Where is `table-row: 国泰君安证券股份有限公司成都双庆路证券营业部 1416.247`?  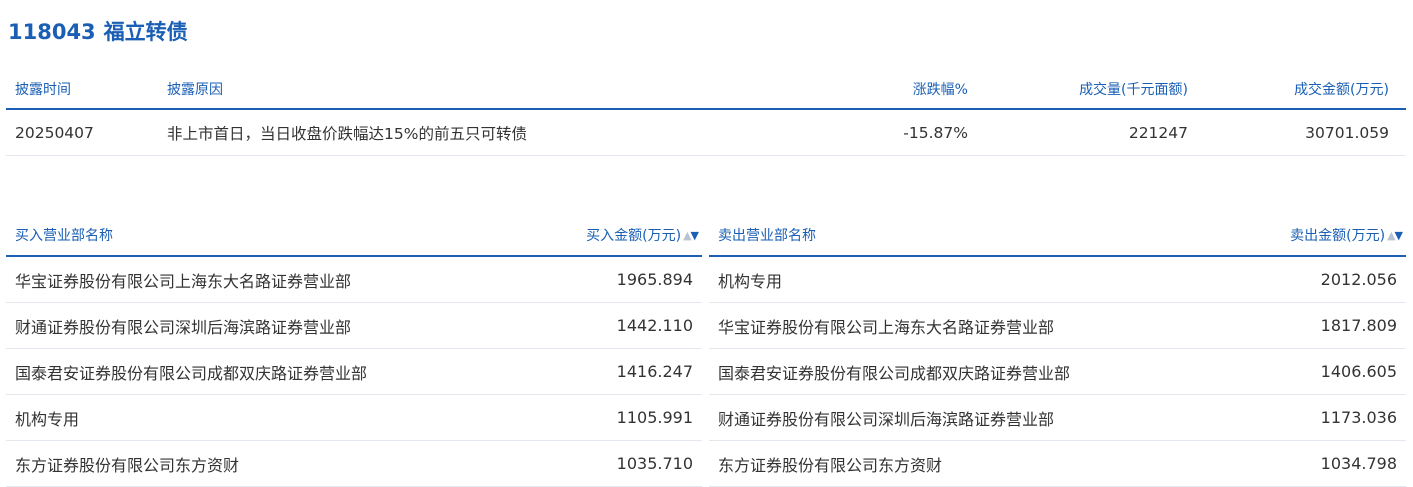 table-row: 国泰君安证券股份有限公司成都双庆路证券营业部 1416.247 is located at coordinates (354, 372).